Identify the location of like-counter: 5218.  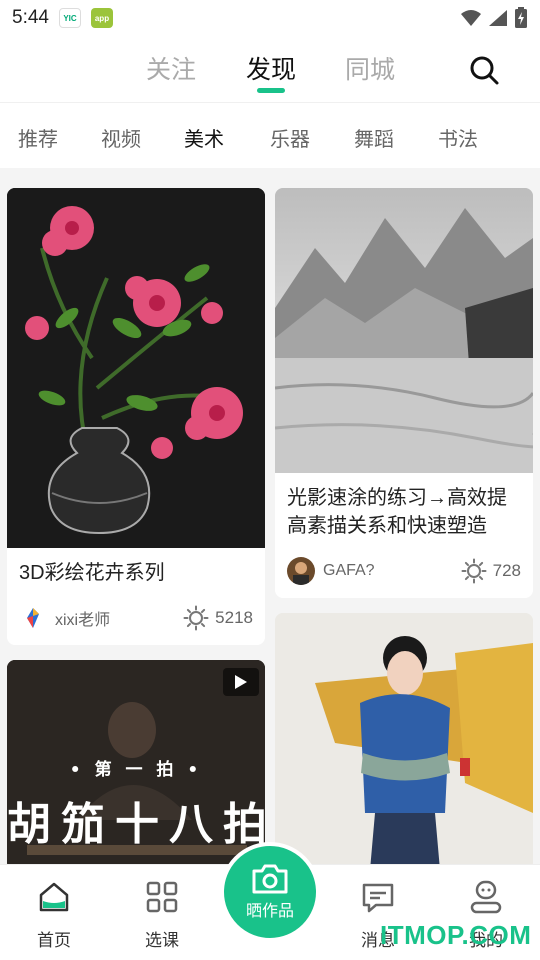
(218, 618).